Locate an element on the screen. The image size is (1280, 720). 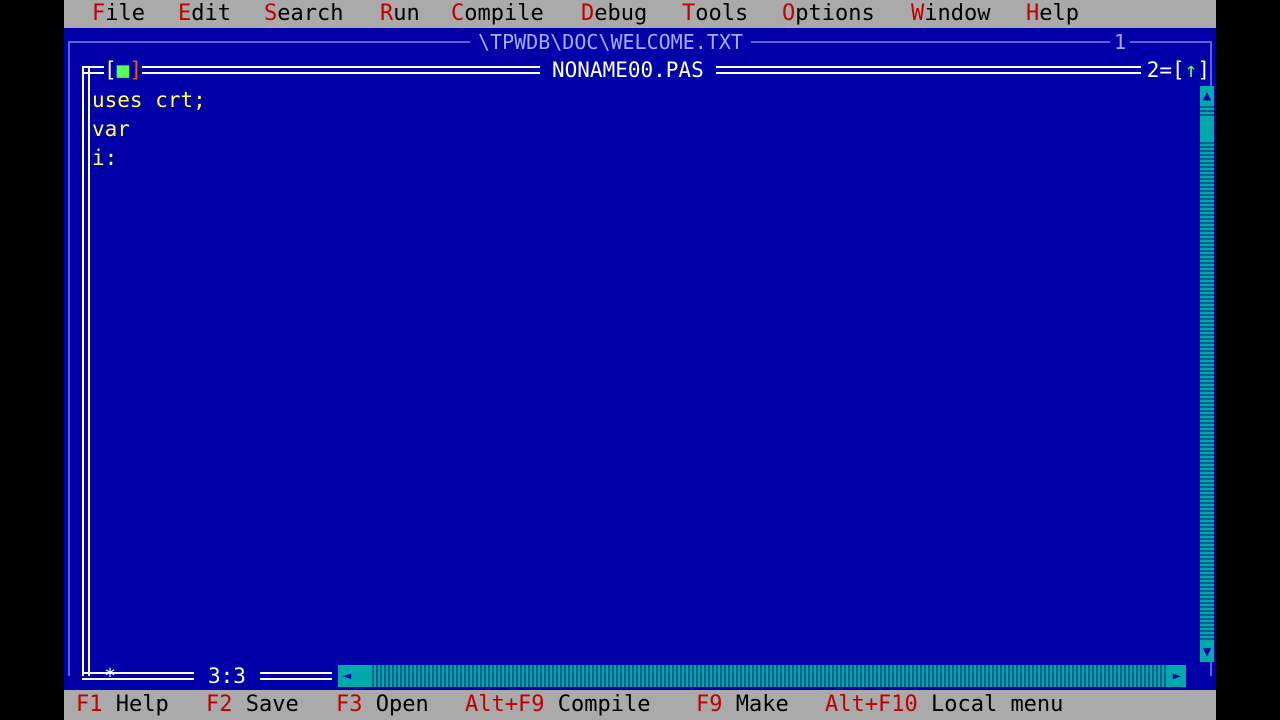
menu-edit: Edit is located at coordinates (204, 14).